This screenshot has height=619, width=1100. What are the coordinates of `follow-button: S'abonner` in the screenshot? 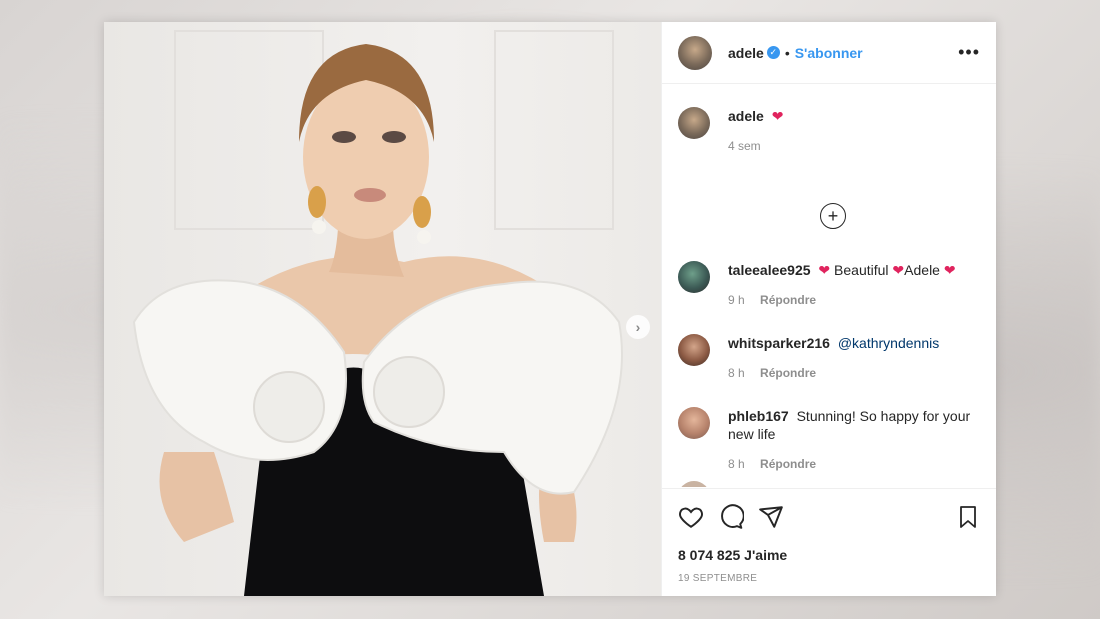 It's located at (829, 53).